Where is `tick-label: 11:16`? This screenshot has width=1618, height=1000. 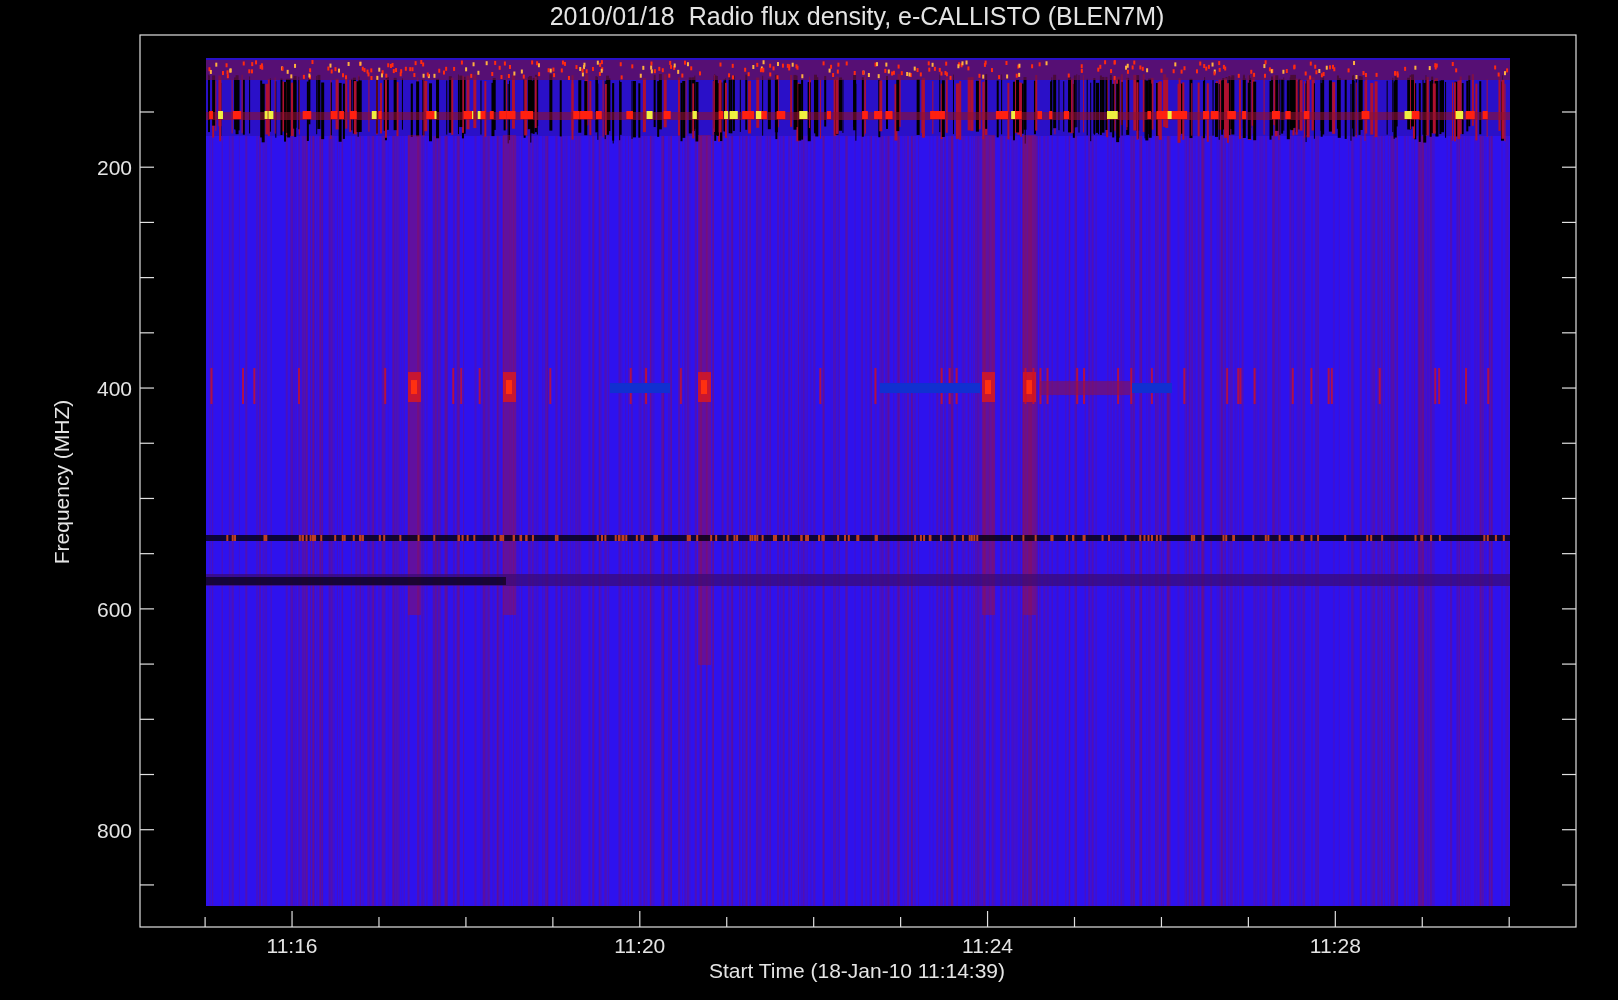
tick-label: 11:16 is located at coordinates (292, 945).